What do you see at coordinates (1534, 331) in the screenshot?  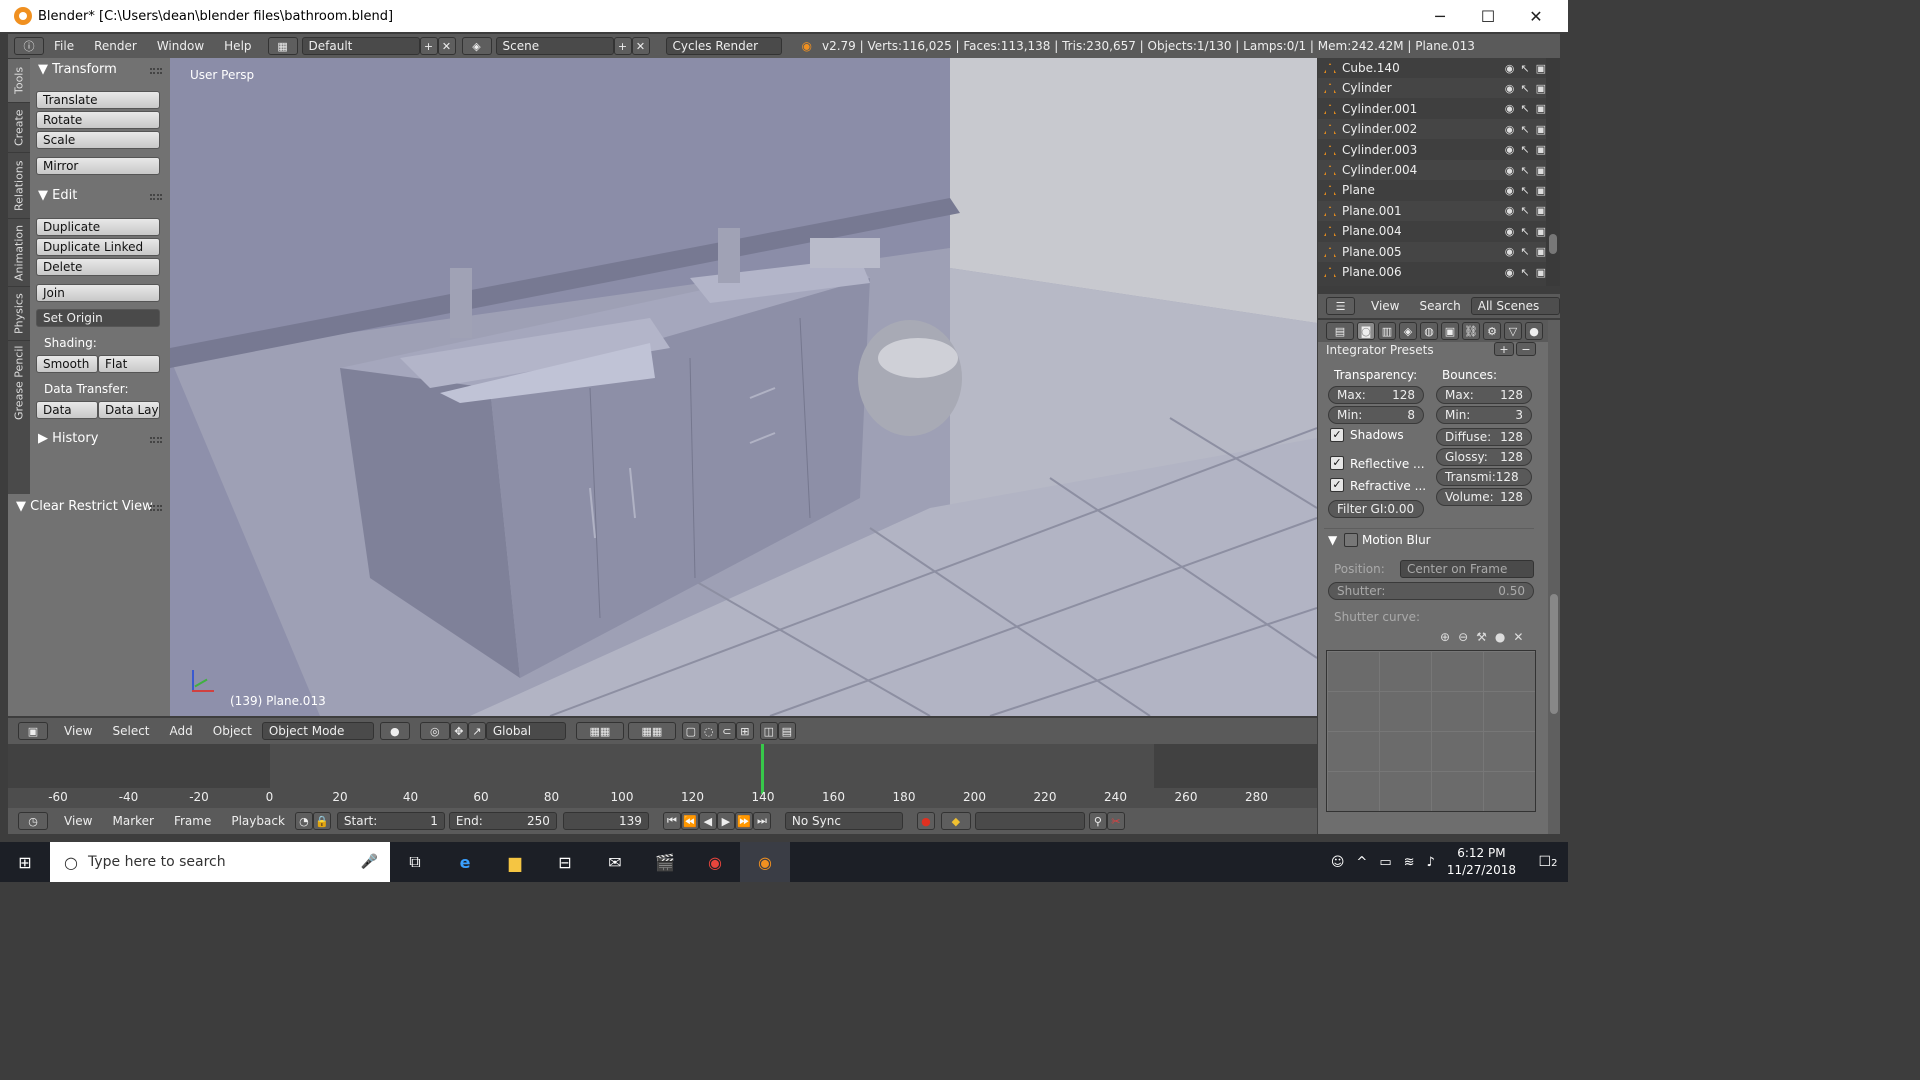 I see `material-tab-icon: ●` at bounding box center [1534, 331].